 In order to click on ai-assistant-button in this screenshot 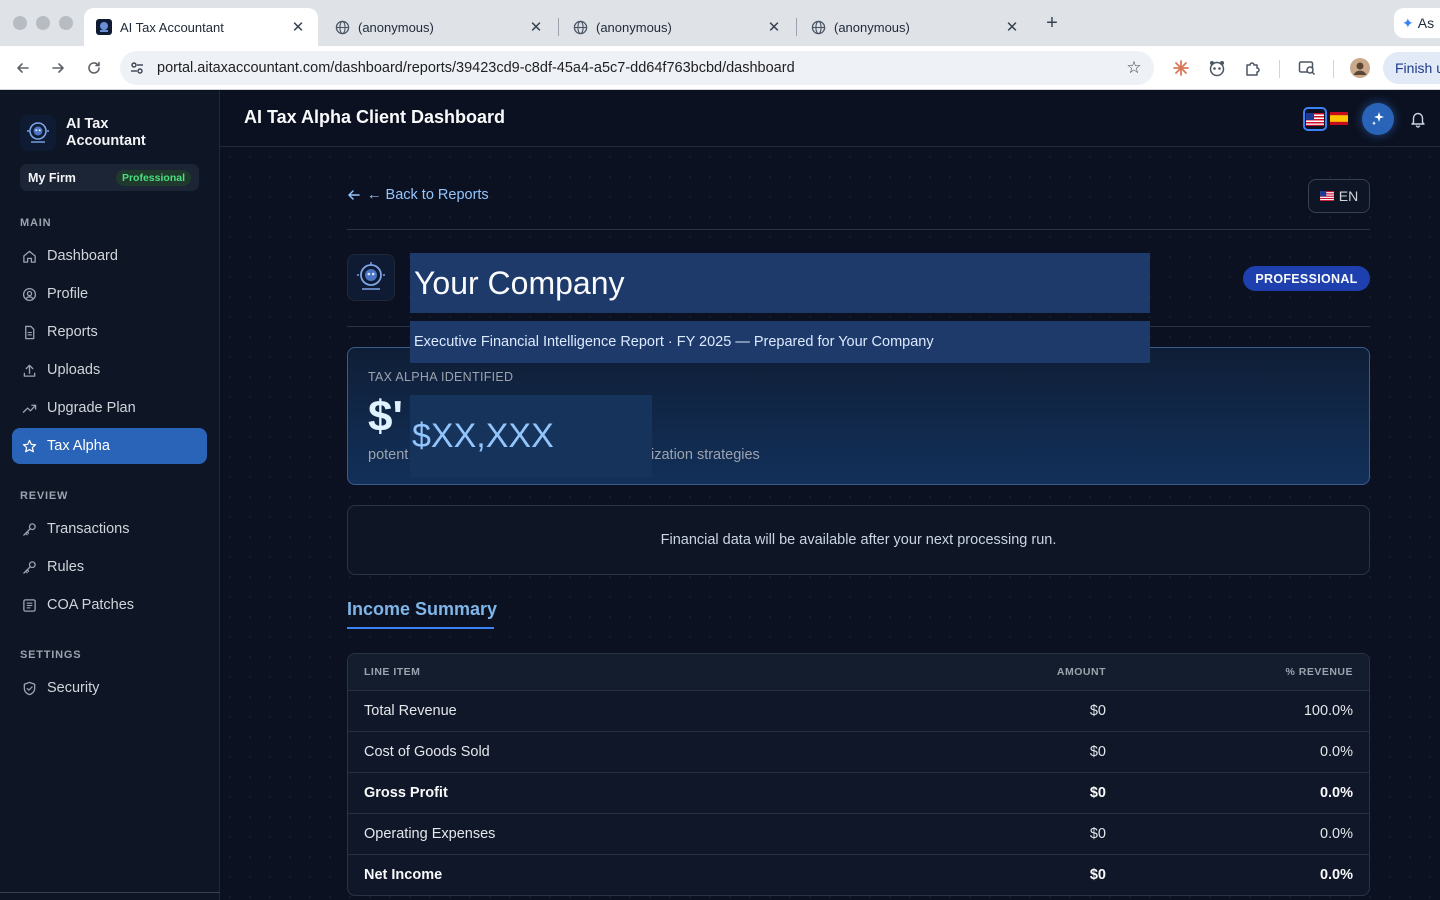, I will do `click(1378, 119)`.